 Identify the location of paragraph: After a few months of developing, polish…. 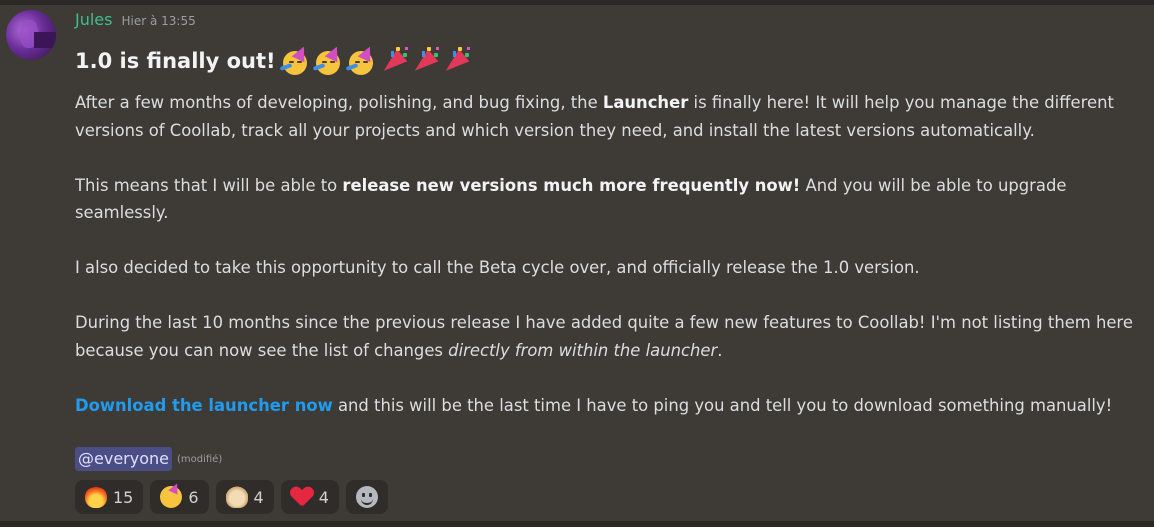
(594, 116).